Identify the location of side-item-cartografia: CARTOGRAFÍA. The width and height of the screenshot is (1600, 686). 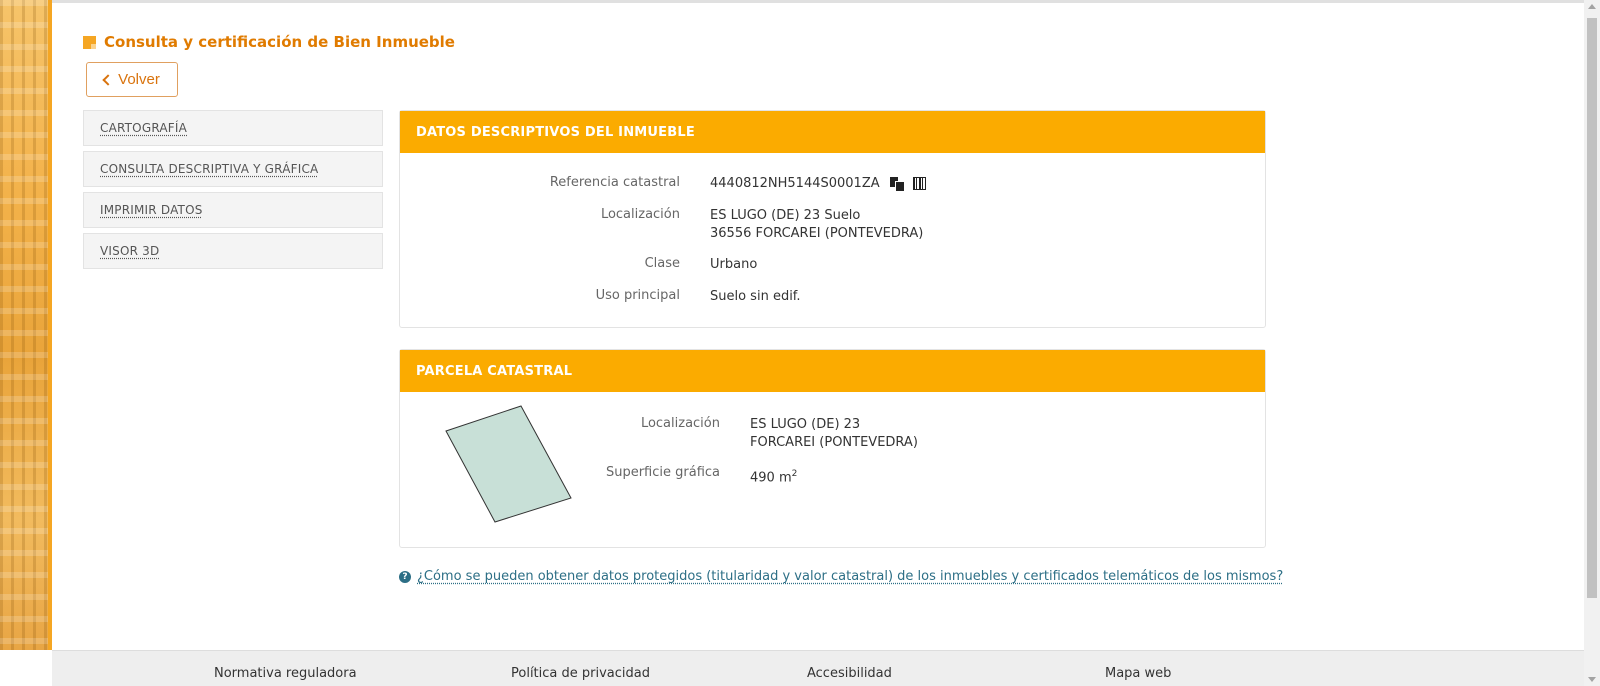
(233, 128).